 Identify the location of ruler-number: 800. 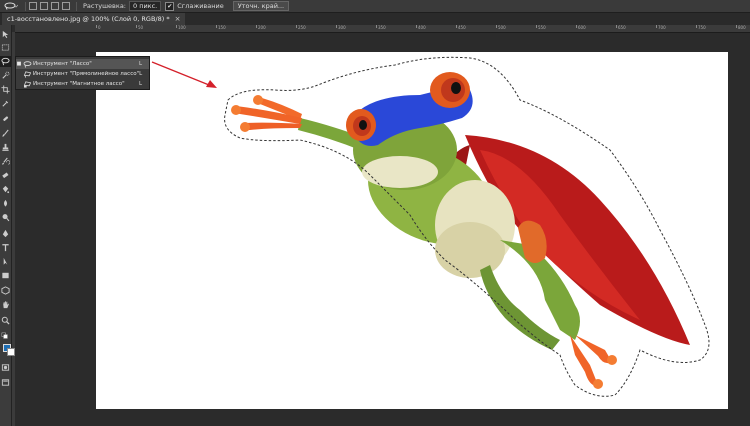
(742, 27).